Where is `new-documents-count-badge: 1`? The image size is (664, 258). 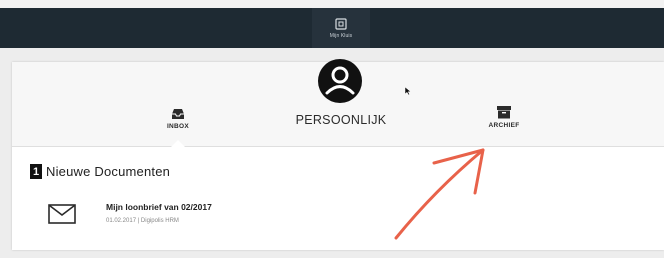 new-documents-count-badge: 1 is located at coordinates (36, 171).